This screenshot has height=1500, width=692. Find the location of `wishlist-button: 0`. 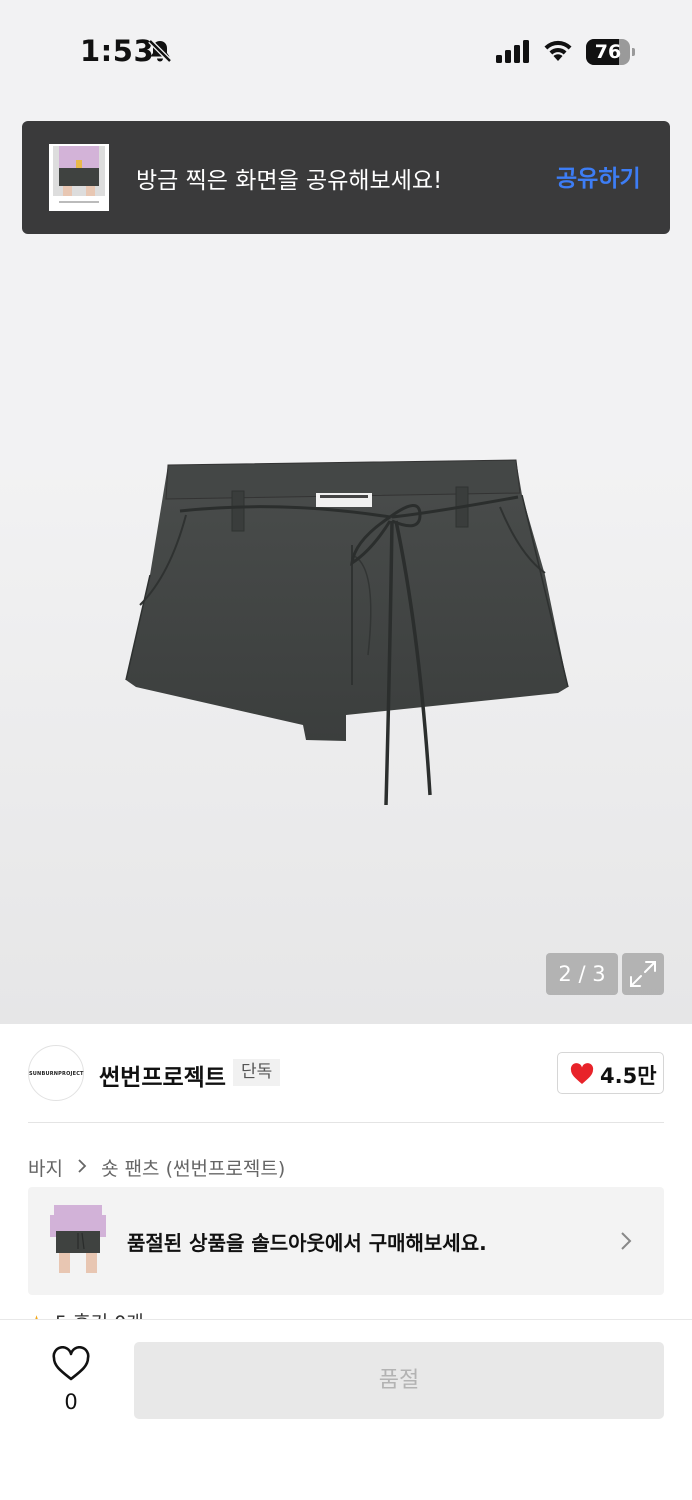

wishlist-button: 0 is located at coordinates (71, 1380).